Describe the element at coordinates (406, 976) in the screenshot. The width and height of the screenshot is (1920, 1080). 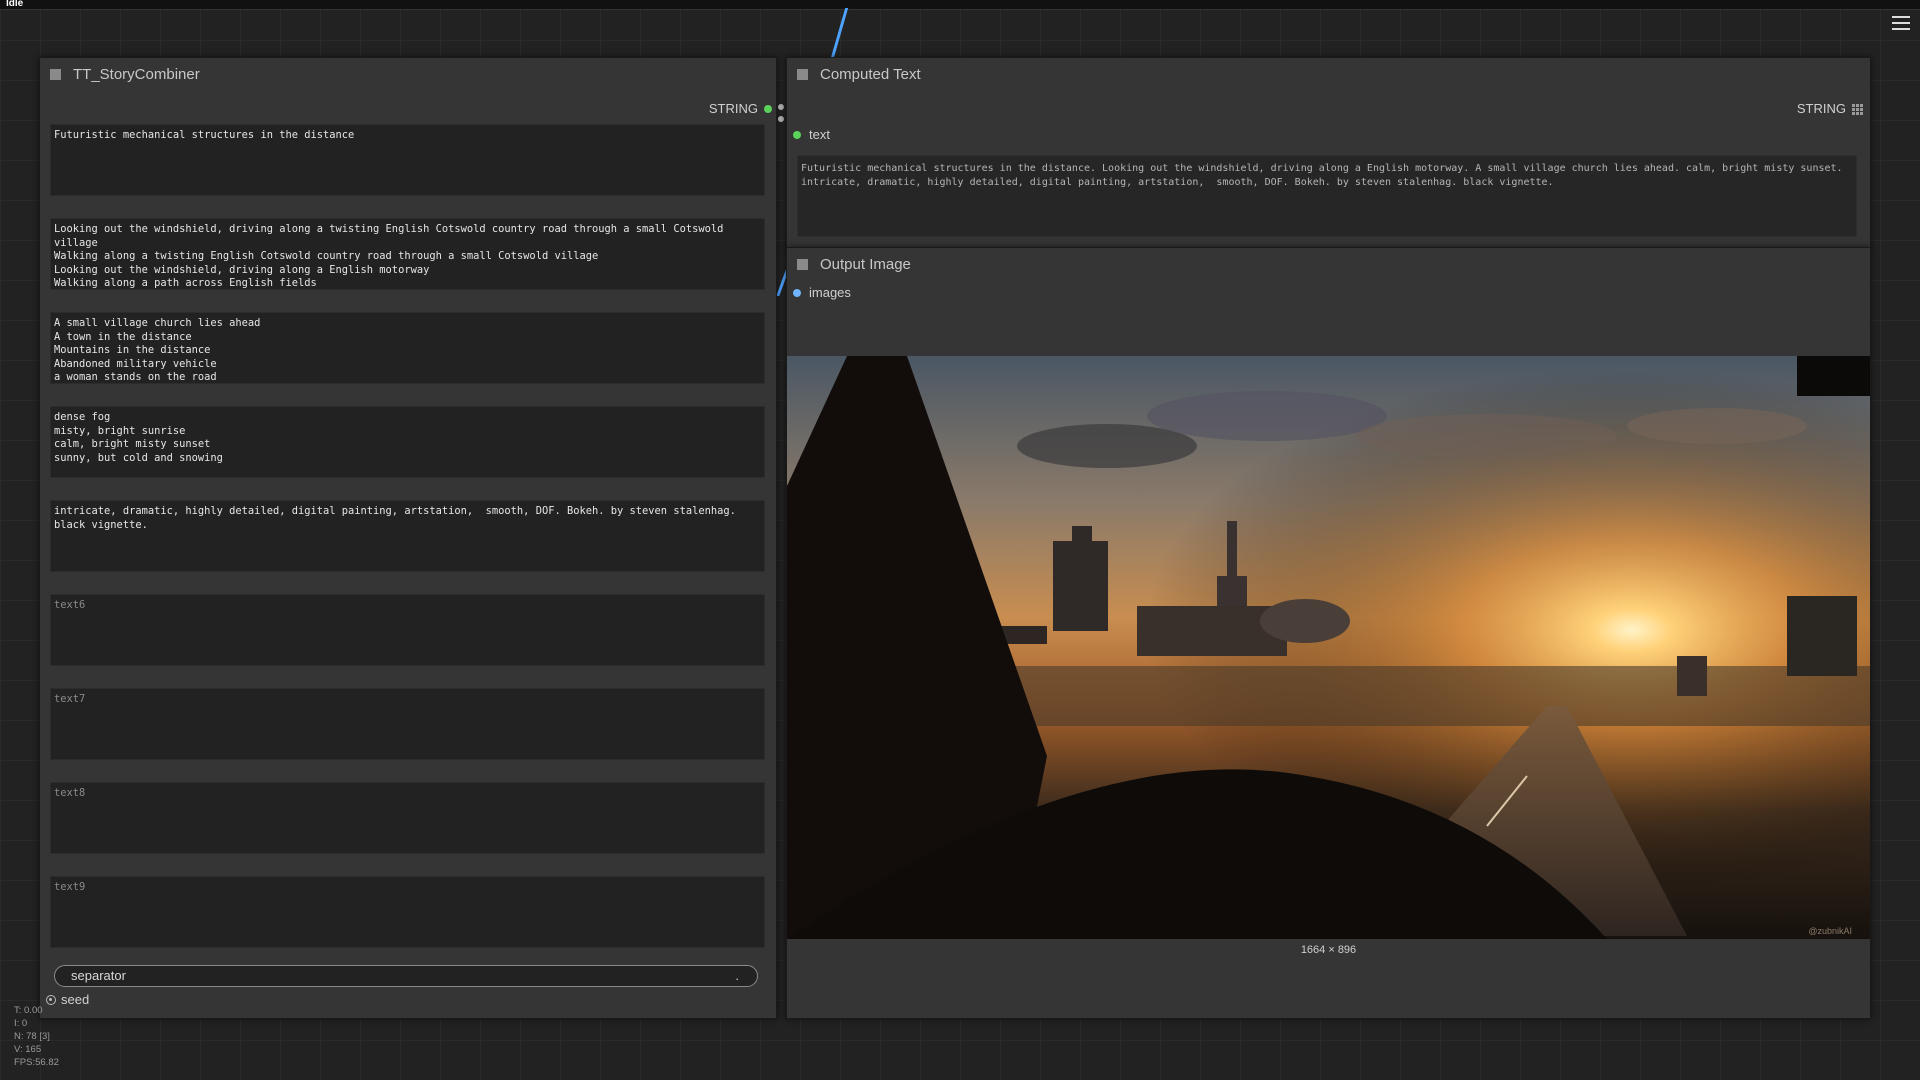
I see `separator-widget: separator .` at that location.